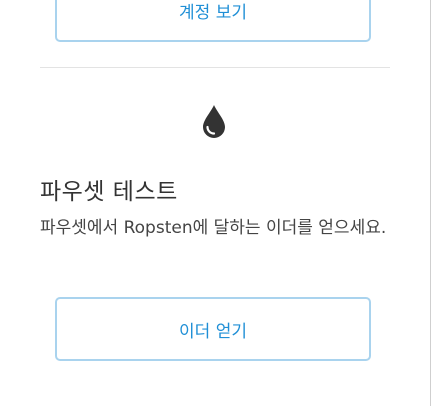  Describe the element at coordinates (214, 121) in the screenshot. I see `drop-icon` at that location.